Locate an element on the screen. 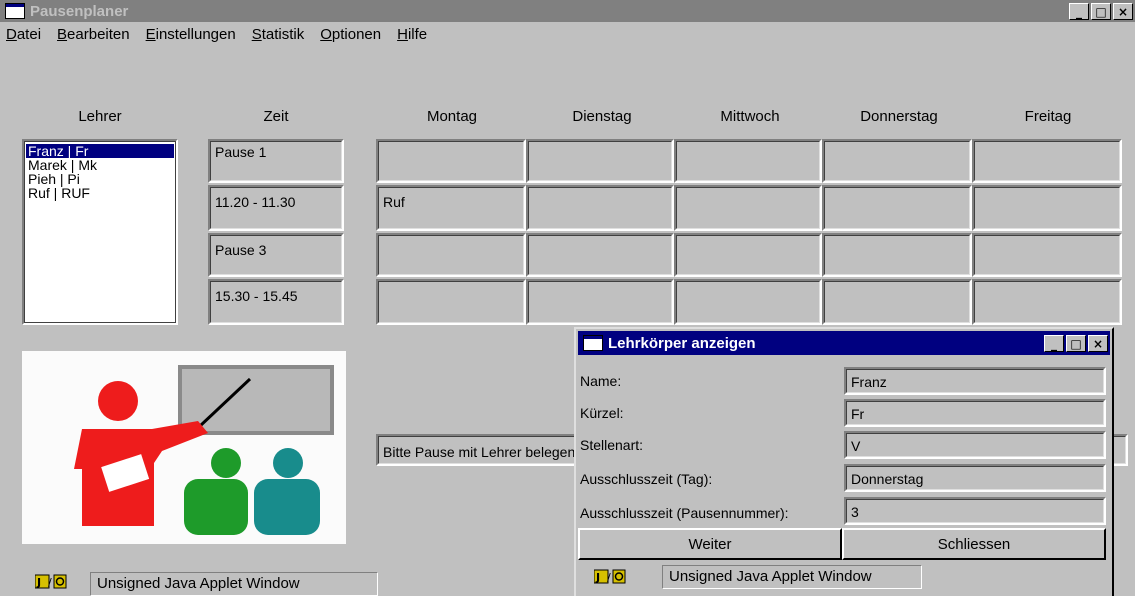  header-day-wednesday: Mittwoch is located at coordinates (750, 116).